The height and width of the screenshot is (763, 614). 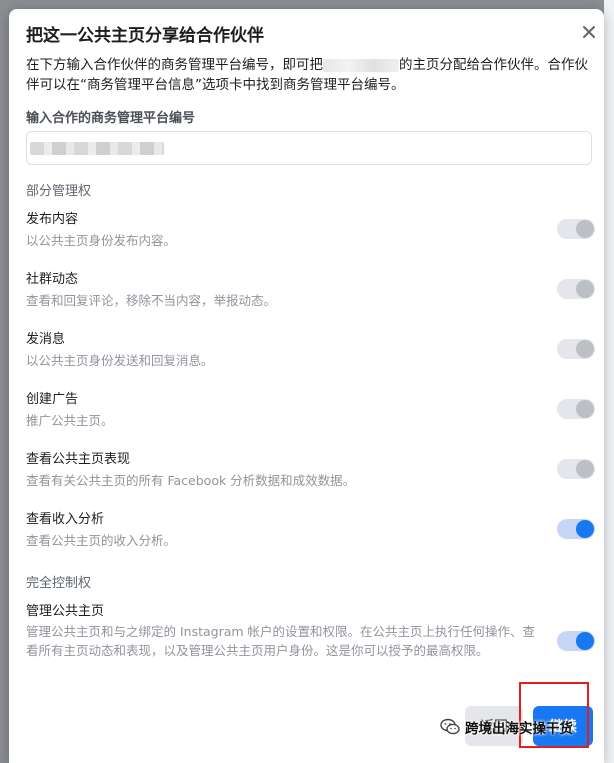 I want to click on close-icon, so click(x=589, y=32).